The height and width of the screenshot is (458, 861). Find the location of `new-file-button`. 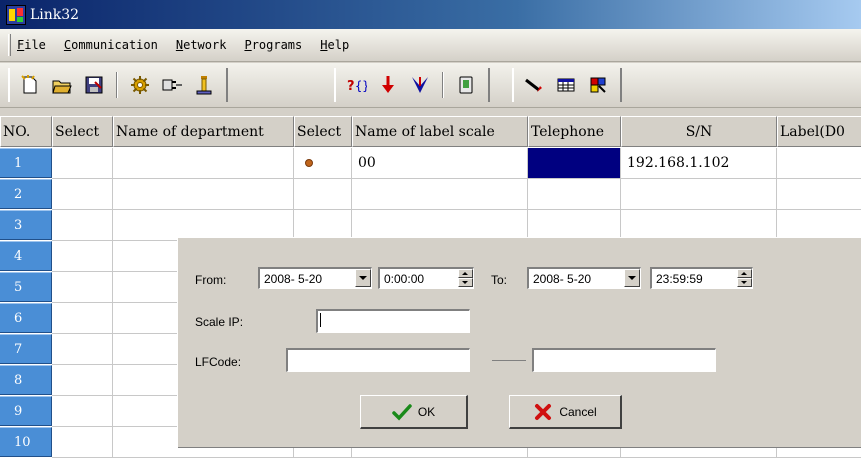

new-file-button is located at coordinates (30, 85).